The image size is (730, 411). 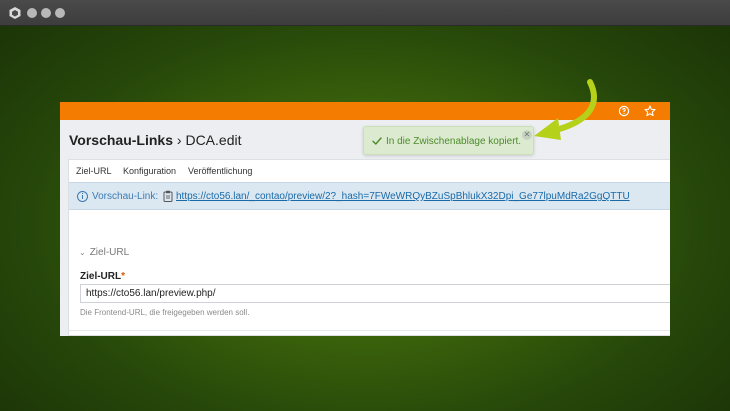 I want to click on tab-konfiguration: Konfiguration, so click(x=149, y=171).